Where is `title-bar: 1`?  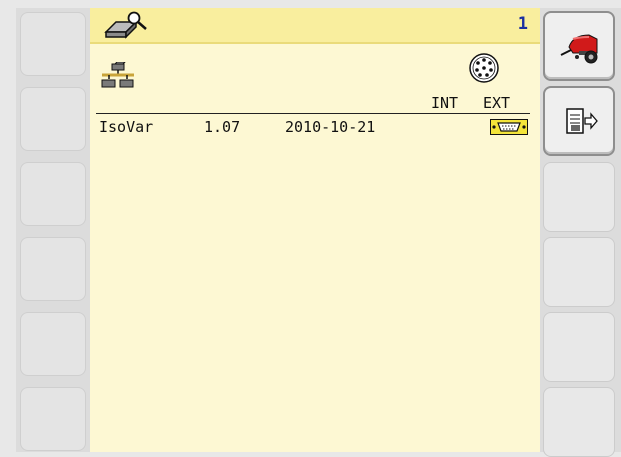
title-bar: 1 is located at coordinates (315, 26).